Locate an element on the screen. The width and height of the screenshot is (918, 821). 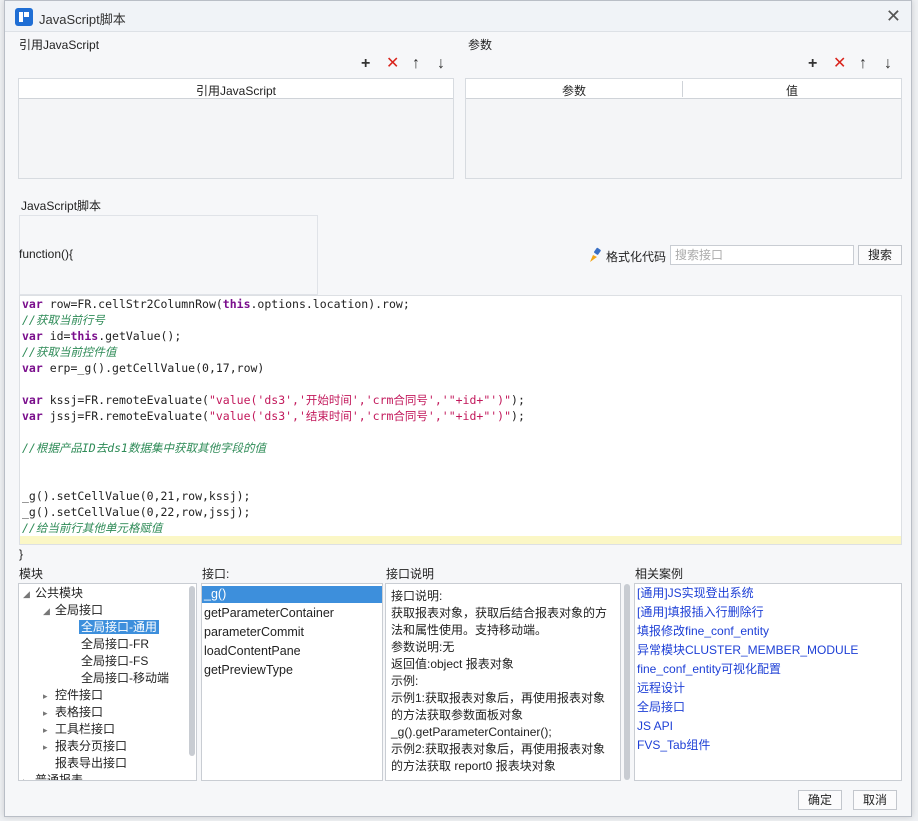
tree-node: ▸ 表格接口 is located at coordinates (73, 713).